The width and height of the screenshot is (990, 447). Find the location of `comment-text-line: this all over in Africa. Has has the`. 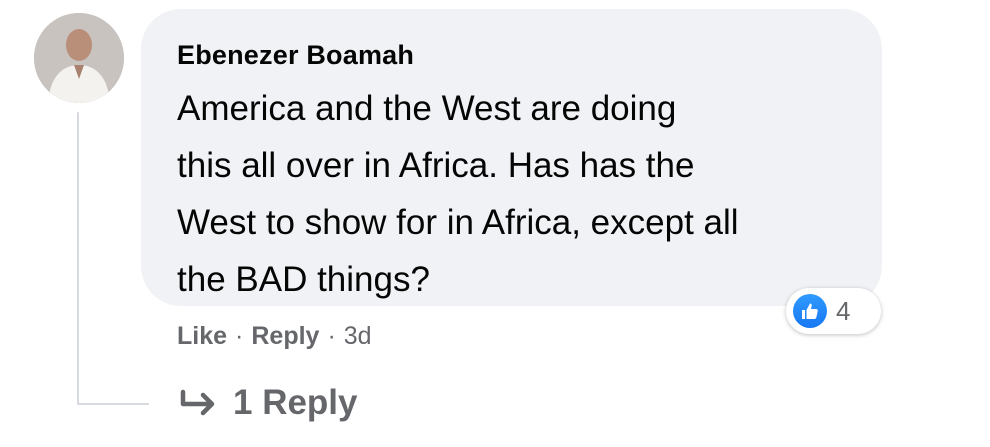

comment-text-line: this all over in Africa. Has has the is located at coordinates (436, 165).